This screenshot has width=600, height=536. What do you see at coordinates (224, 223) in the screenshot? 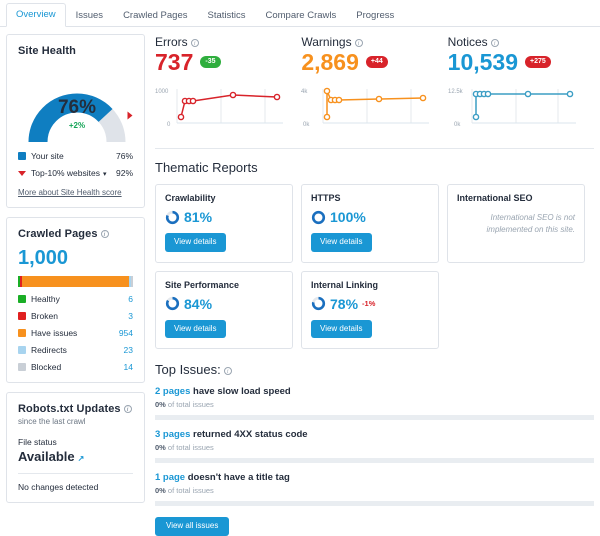
I see `thematic-card-crawlability: Crawlability 81% View details` at bounding box center [224, 223].